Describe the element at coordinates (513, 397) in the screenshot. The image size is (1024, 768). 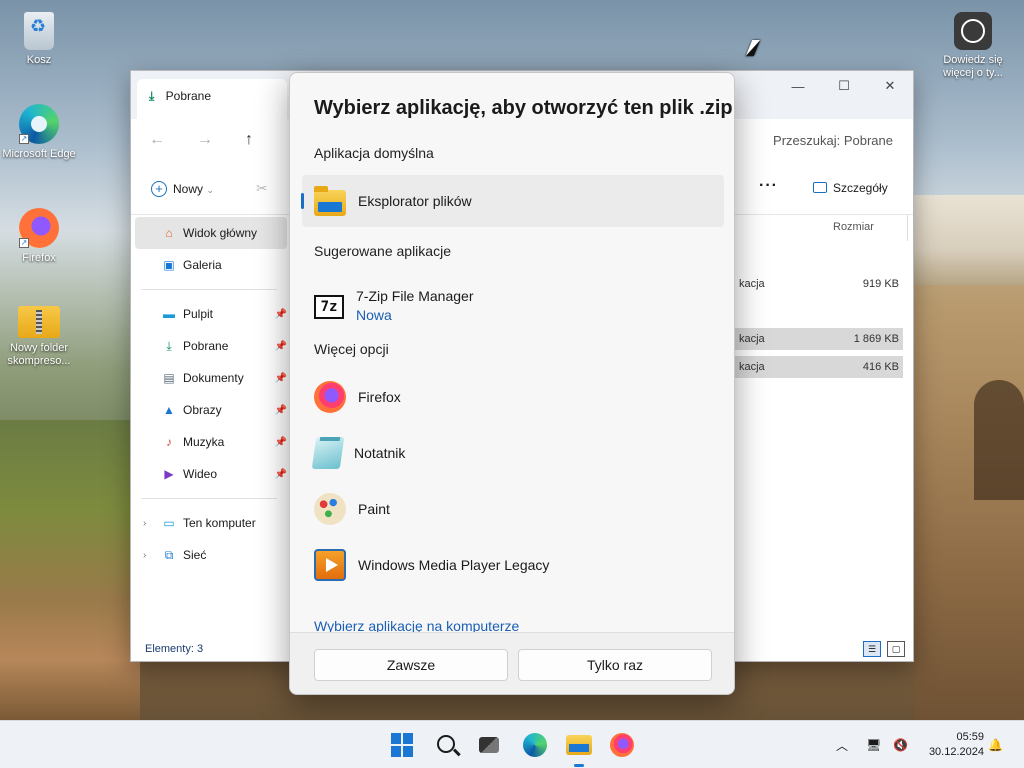
I see `app-option-firefox: Firefox` at that location.